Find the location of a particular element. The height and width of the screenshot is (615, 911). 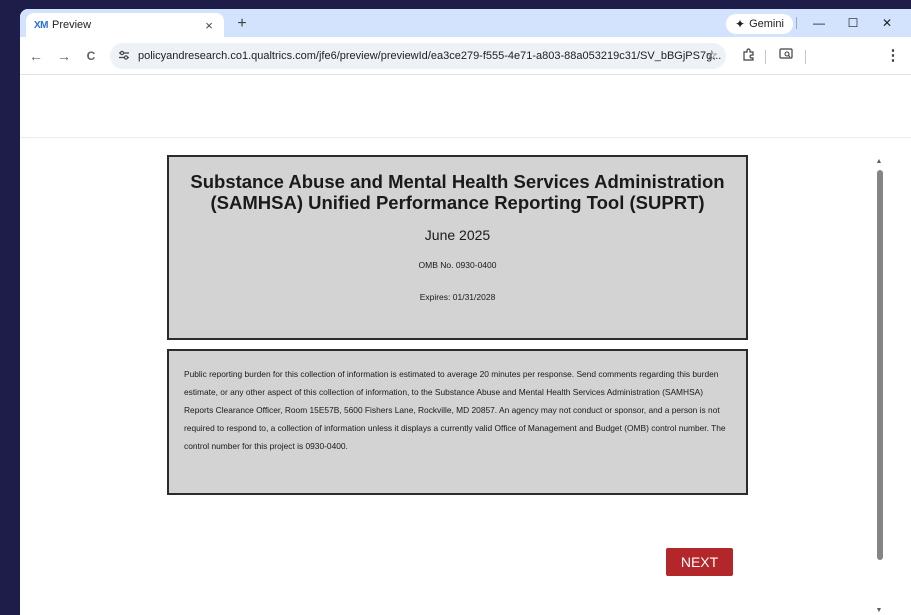

reload-button: C is located at coordinates (91, 56).